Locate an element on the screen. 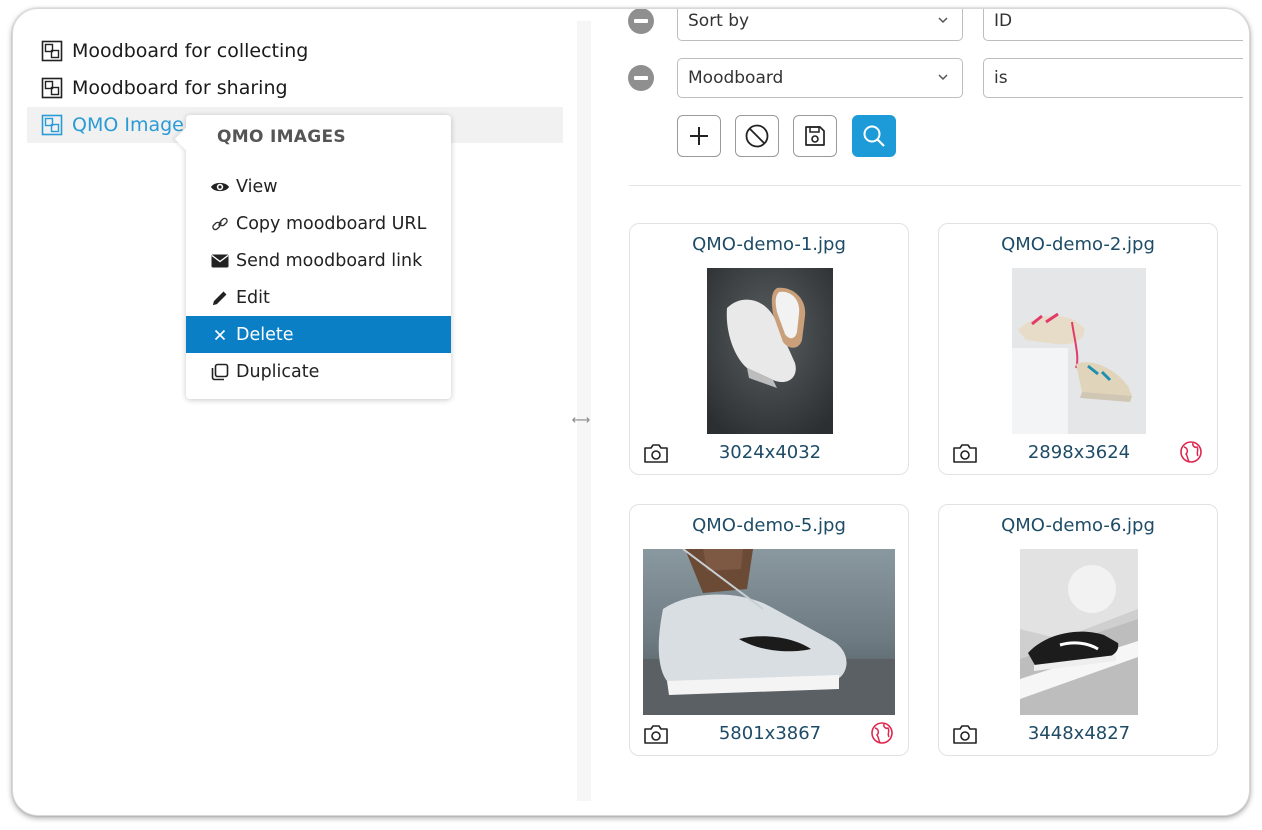 The image size is (1262, 830). menu-item-view: View is located at coordinates (318, 186).